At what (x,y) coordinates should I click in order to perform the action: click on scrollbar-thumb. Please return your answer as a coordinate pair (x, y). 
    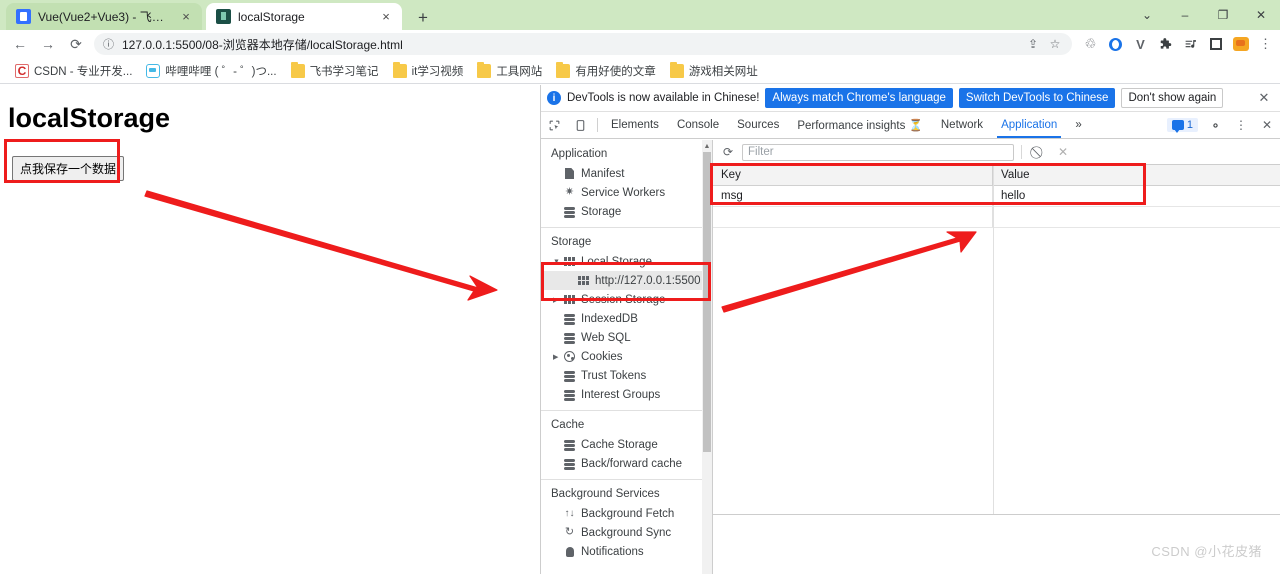
    Looking at the image, I should click on (707, 302).